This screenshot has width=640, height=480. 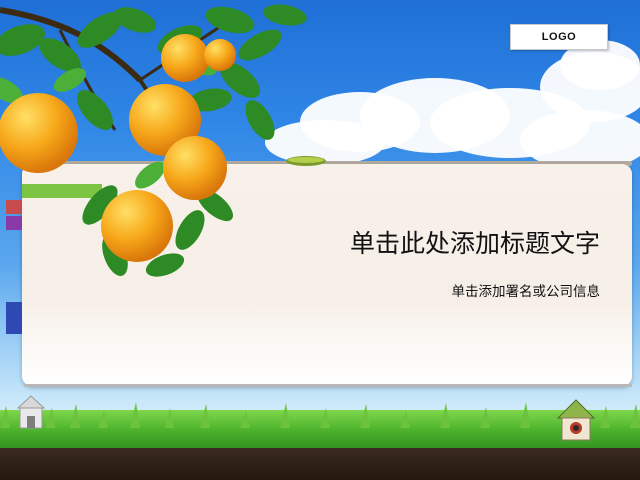 I want to click on house-icon, so click(x=31, y=412).